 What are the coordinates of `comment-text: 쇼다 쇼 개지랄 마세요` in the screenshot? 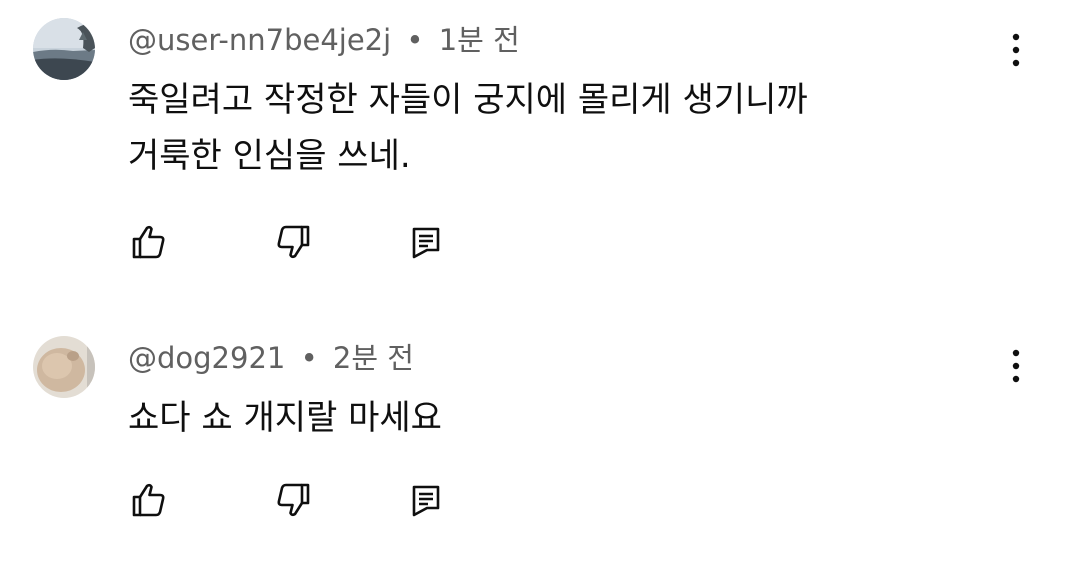 It's located at (558, 418).